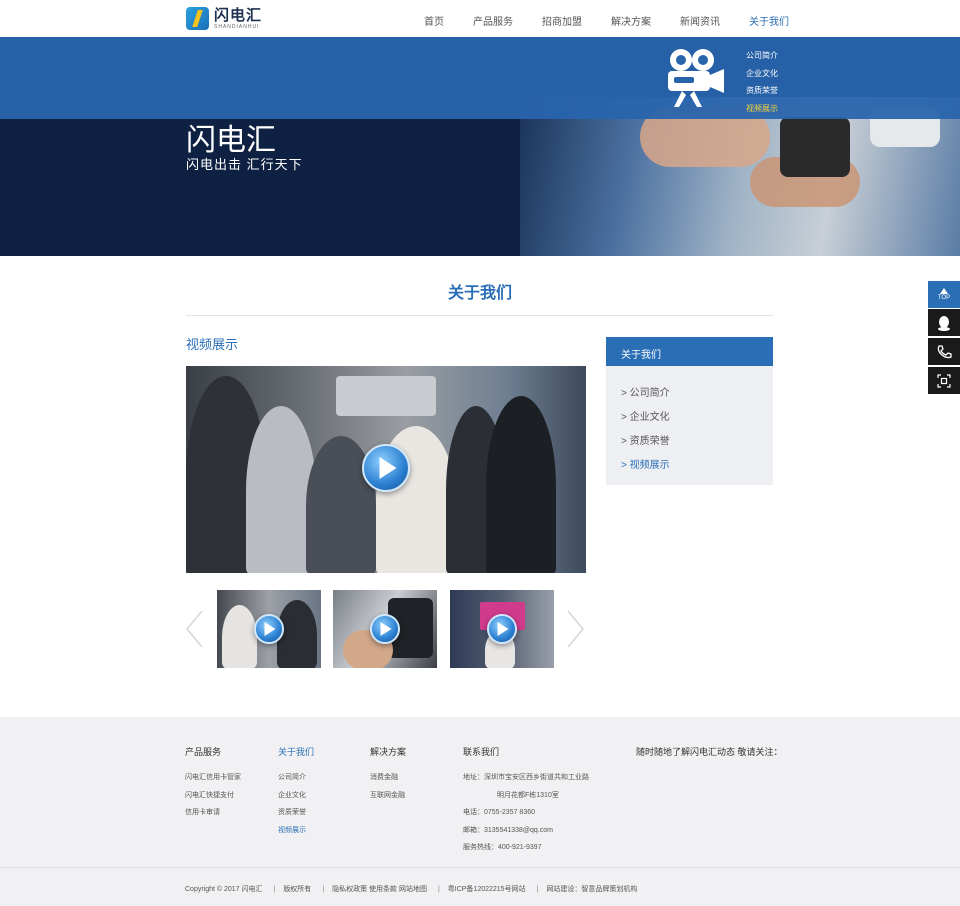 This screenshot has height=906, width=960. I want to click on footer-link: 信用卡审请, so click(213, 813).